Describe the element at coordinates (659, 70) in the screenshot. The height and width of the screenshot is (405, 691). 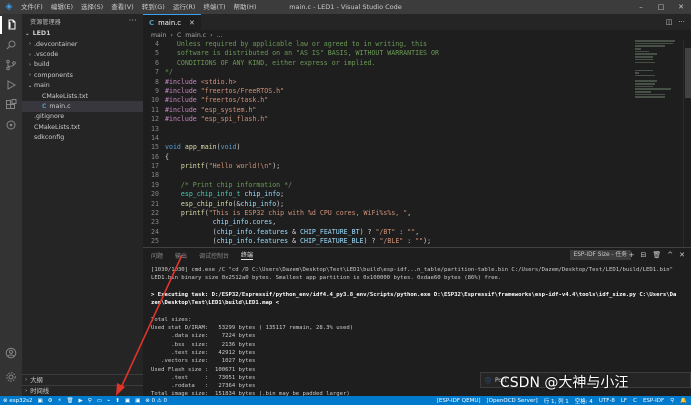
I see `minimap` at that location.